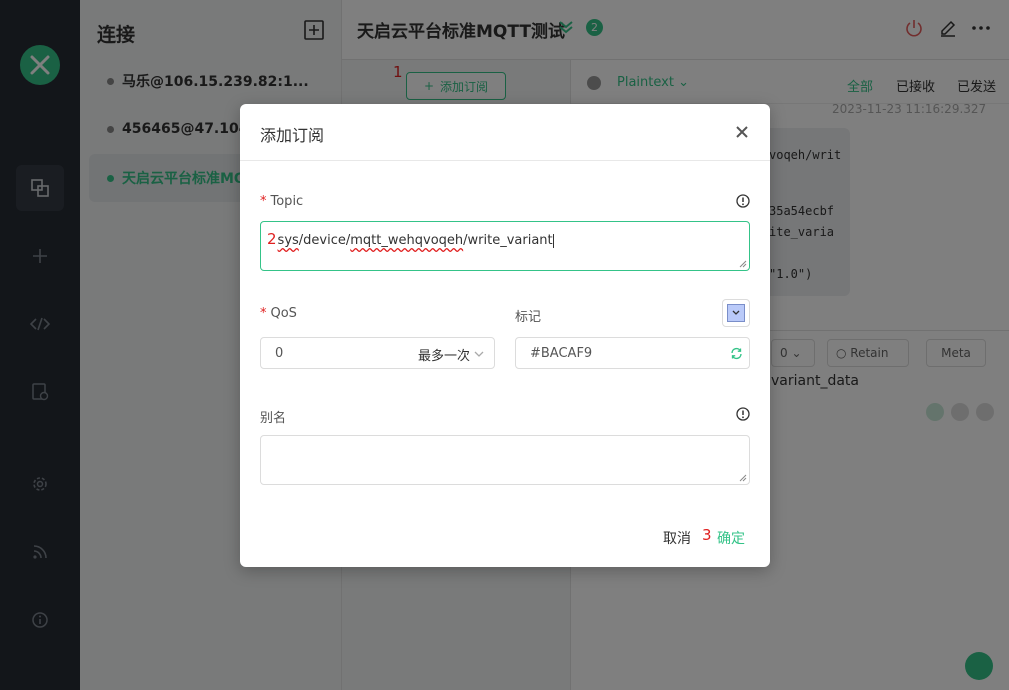 The height and width of the screenshot is (690, 1009). Describe the element at coordinates (287, 201) in the screenshot. I see `topic-label-text: Topic` at that location.